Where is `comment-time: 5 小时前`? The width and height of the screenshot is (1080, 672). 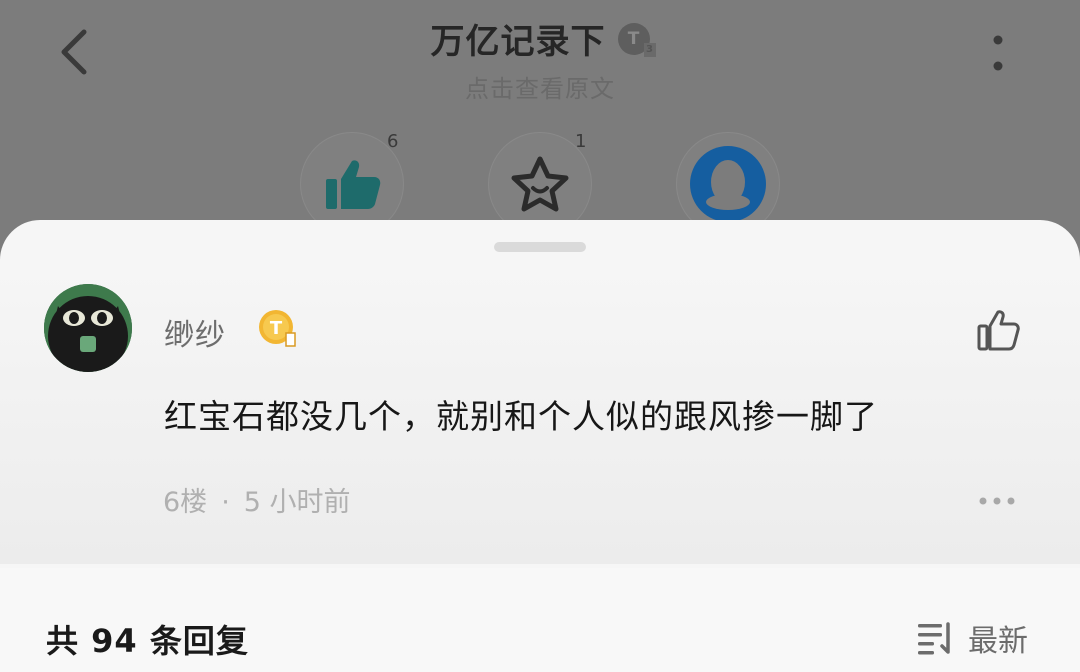 comment-time: 5 小时前 is located at coordinates (297, 502).